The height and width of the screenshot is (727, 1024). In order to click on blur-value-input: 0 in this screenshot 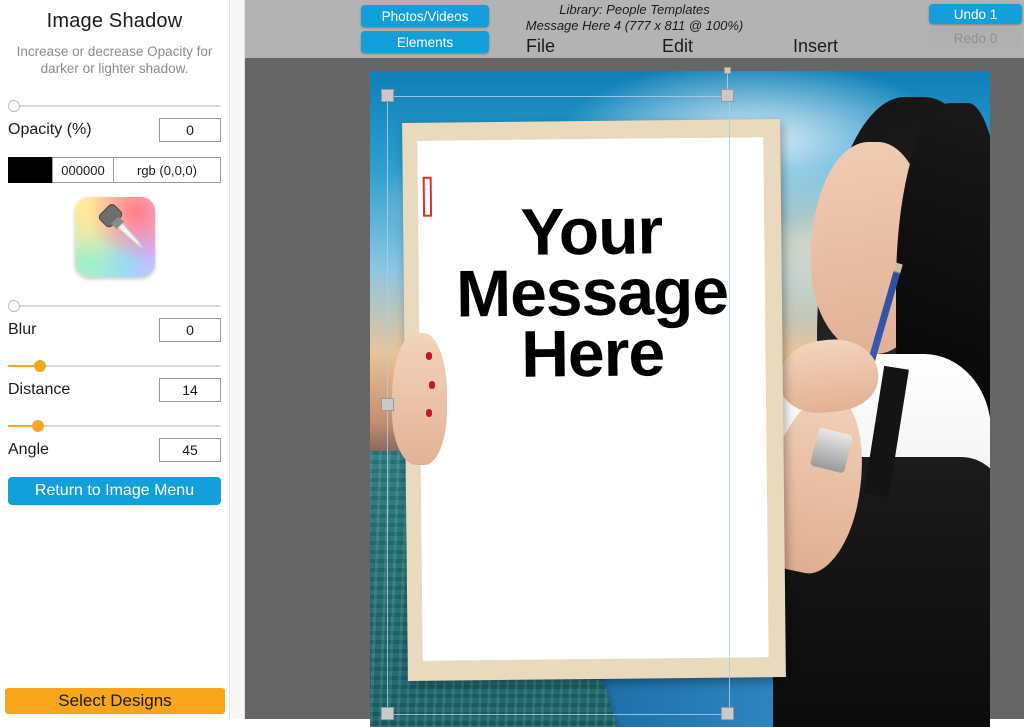, I will do `click(190, 330)`.